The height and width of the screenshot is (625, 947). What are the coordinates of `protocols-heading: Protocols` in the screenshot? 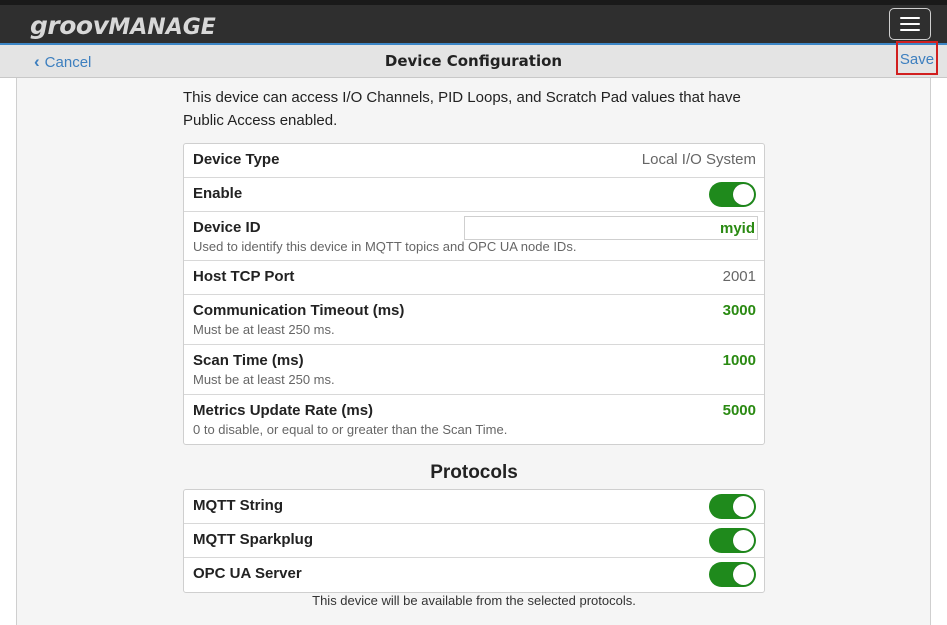 It's located at (474, 472).